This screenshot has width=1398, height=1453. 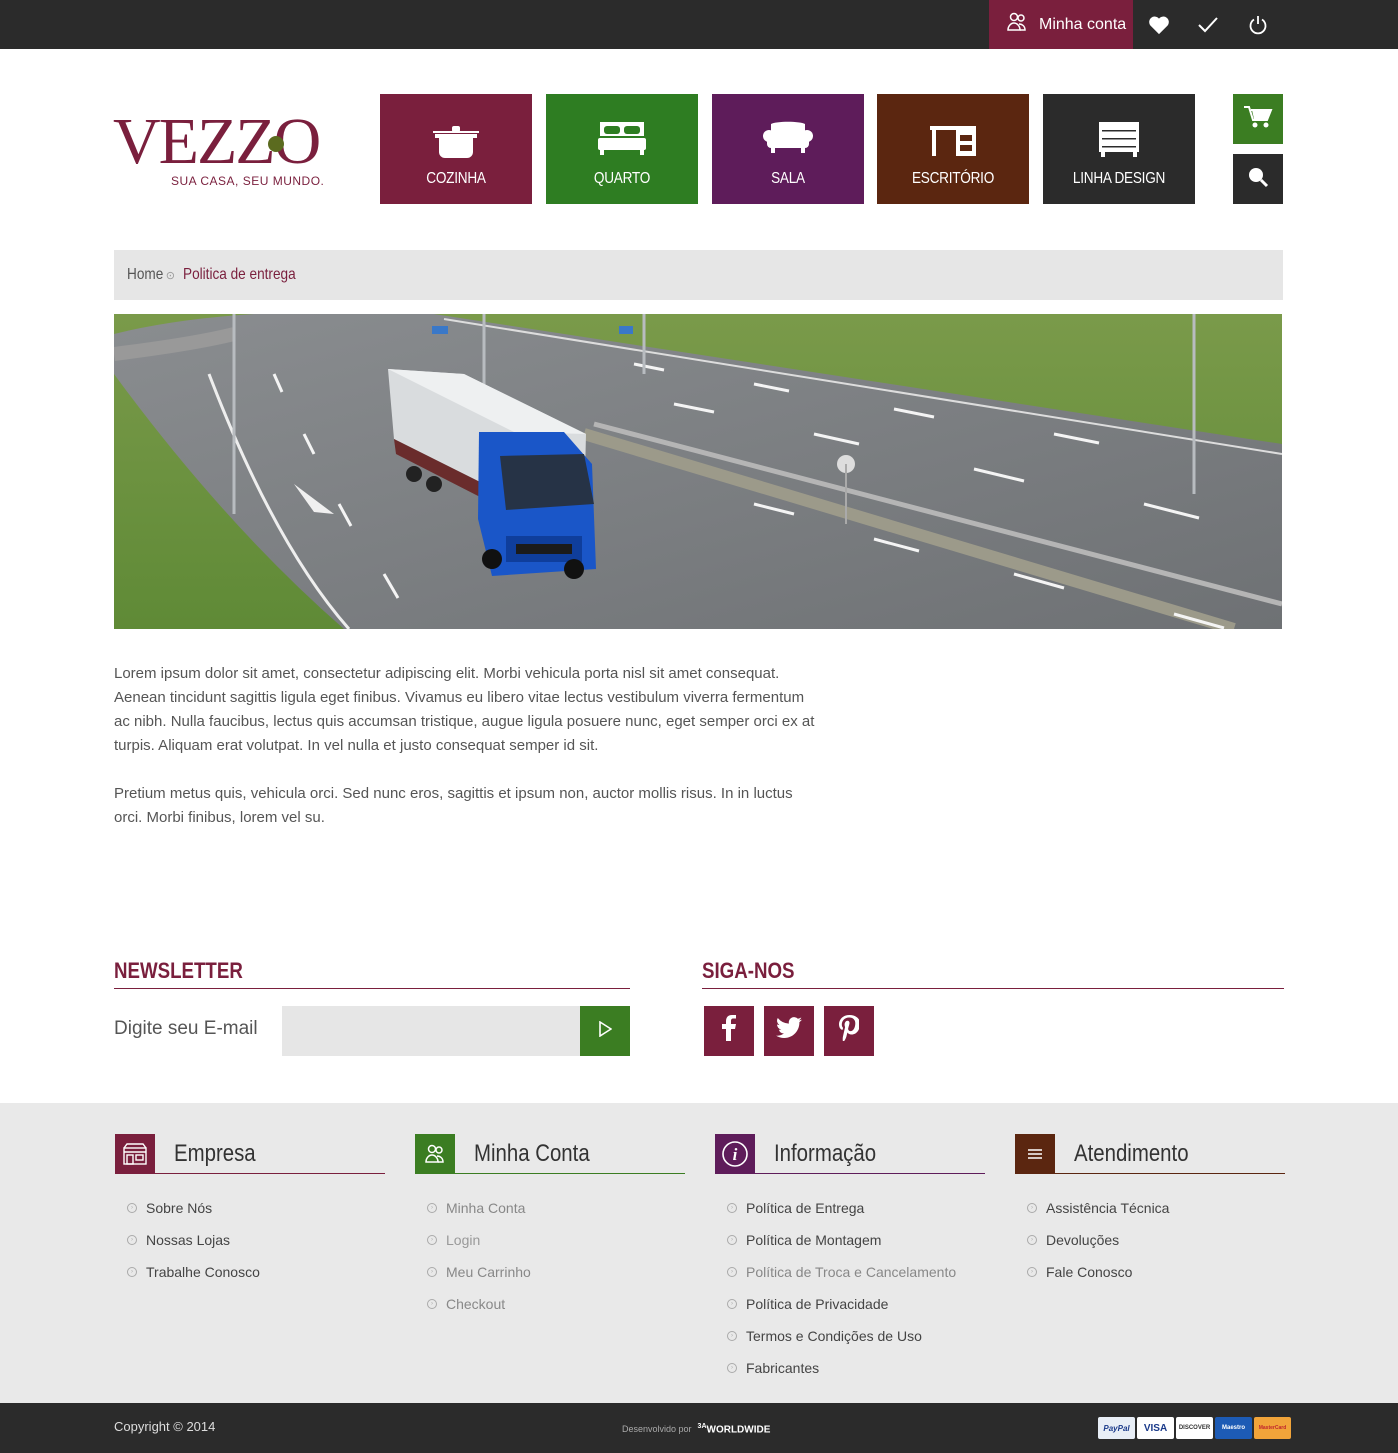 What do you see at coordinates (1131, 1153) in the screenshot?
I see `footer-column-title: Atendimento` at bounding box center [1131, 1153].